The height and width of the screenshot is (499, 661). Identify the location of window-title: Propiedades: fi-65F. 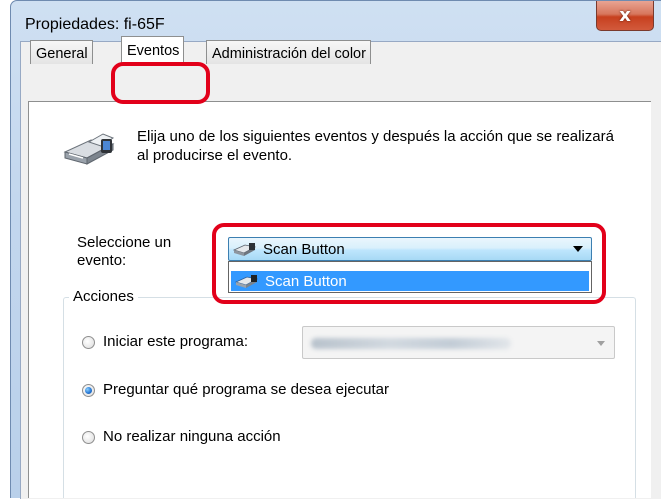
(95, 24).